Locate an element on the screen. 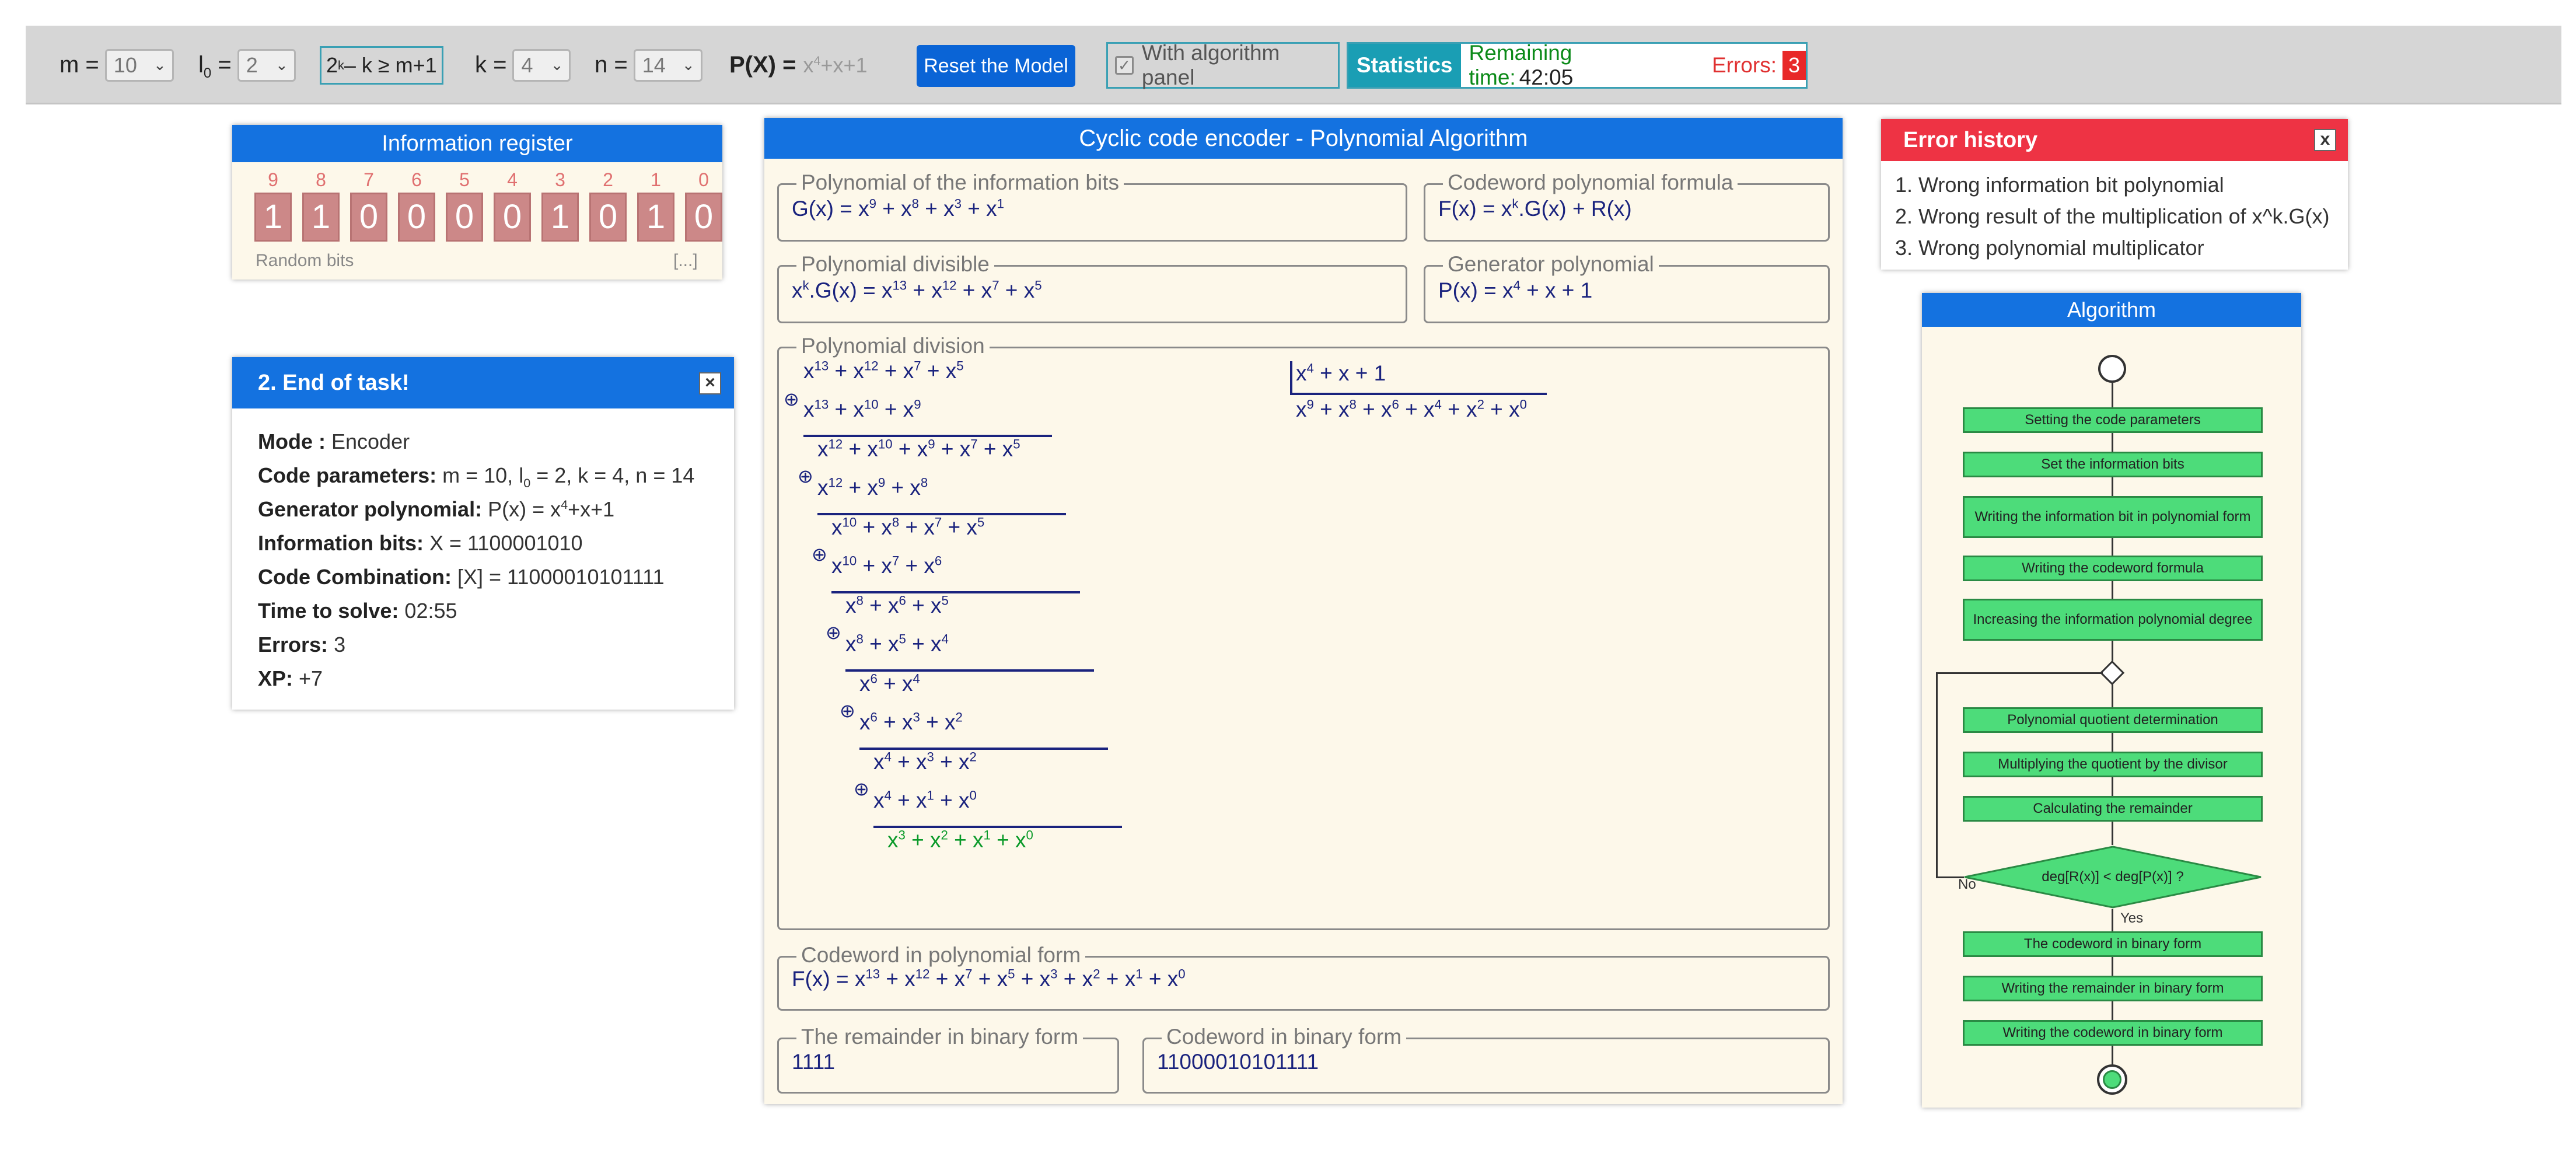  quotient: x9 + x8 + x6 + x4 + x2 + x0 is located at coordinates (1411, 409).